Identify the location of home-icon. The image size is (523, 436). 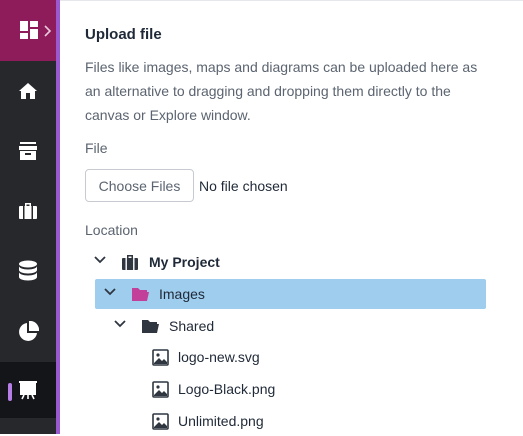
(28, 91).